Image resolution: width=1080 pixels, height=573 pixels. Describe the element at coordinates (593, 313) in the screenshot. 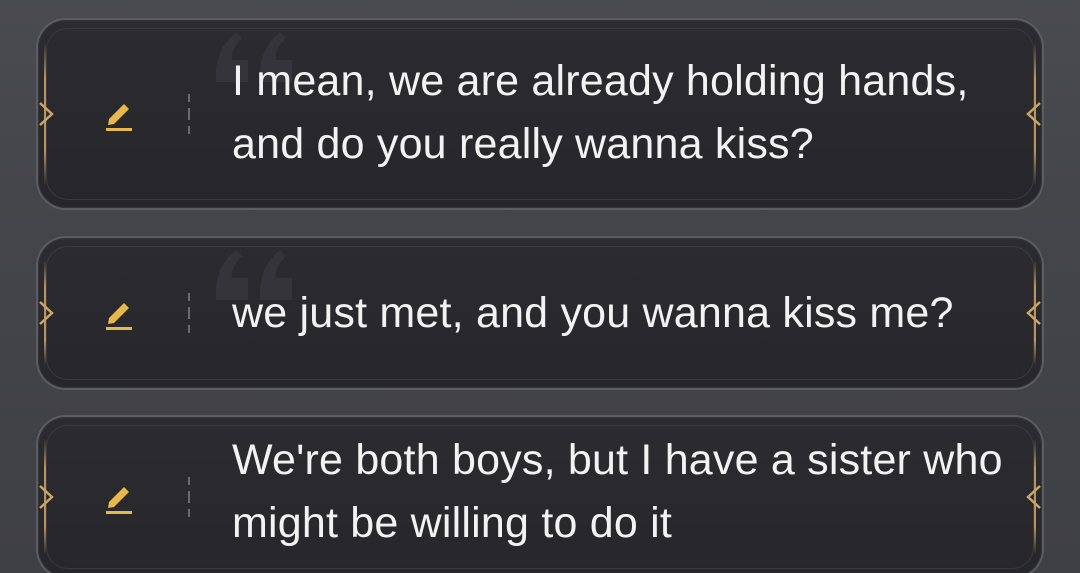

I see `suggestion-text: we just met, and you wanna kiss me?` at that location.